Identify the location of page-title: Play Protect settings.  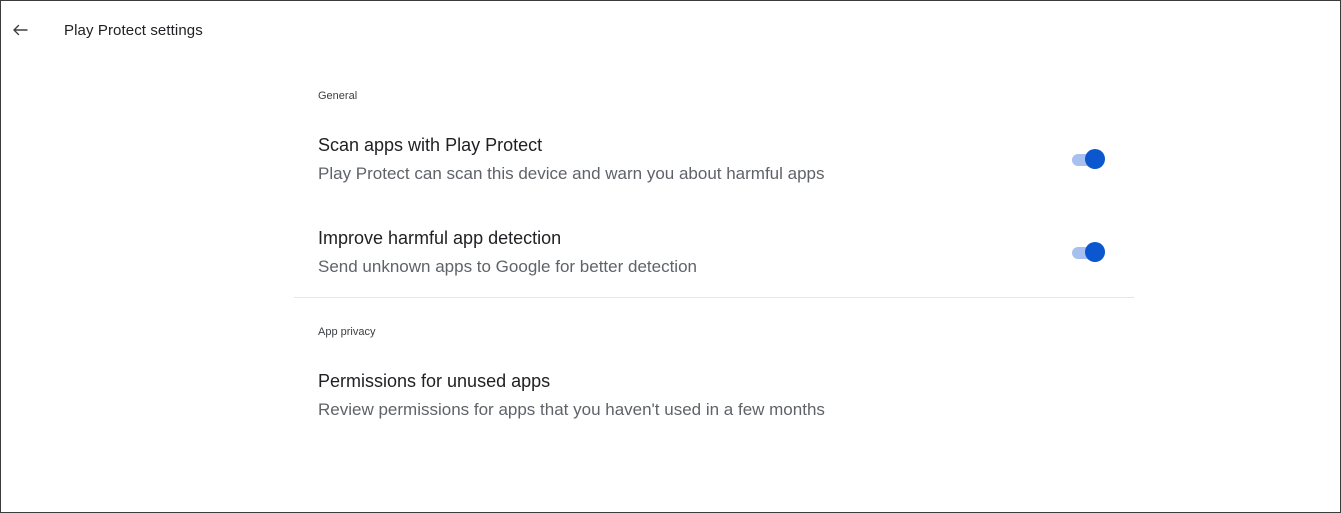
(133, 30).